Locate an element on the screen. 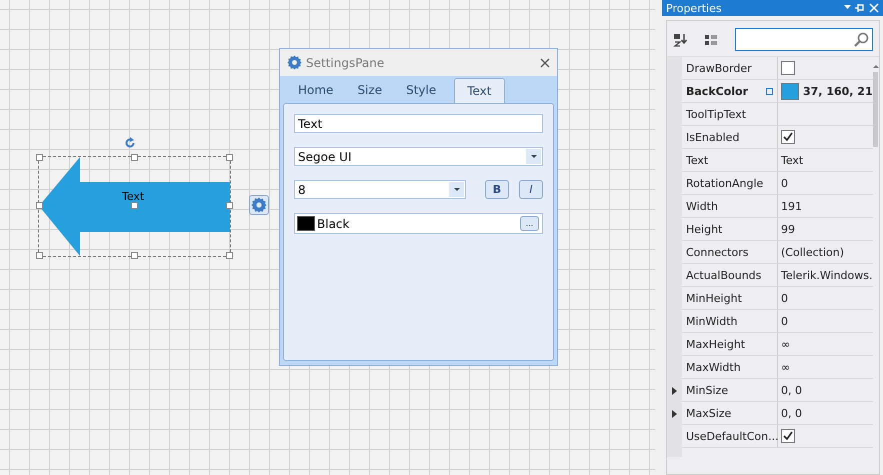 The image size is (883, 475). property-name: BackColor is located at coordinates (730, 91).